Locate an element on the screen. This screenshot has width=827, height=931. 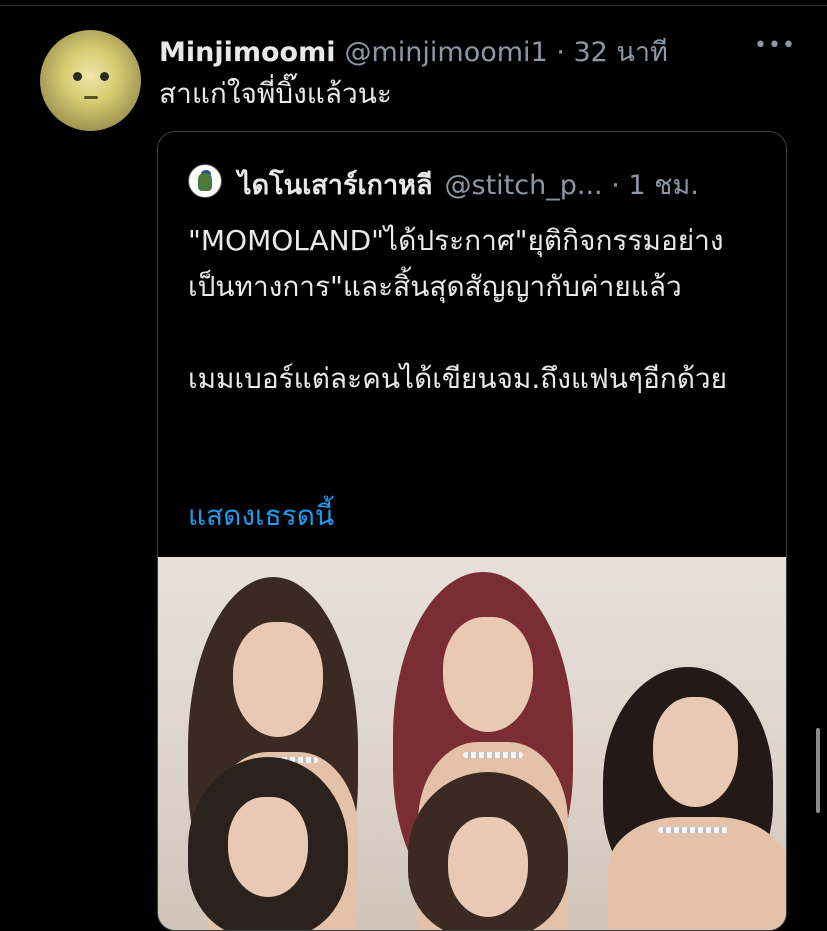
avatar-mouth-icon is located at coordinates (91, 97).